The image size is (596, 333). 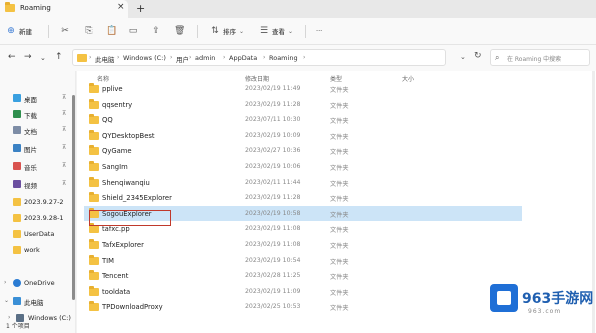 I want to click on view-button: ☰ 查看 ⌄, so click(x=276, y=31).